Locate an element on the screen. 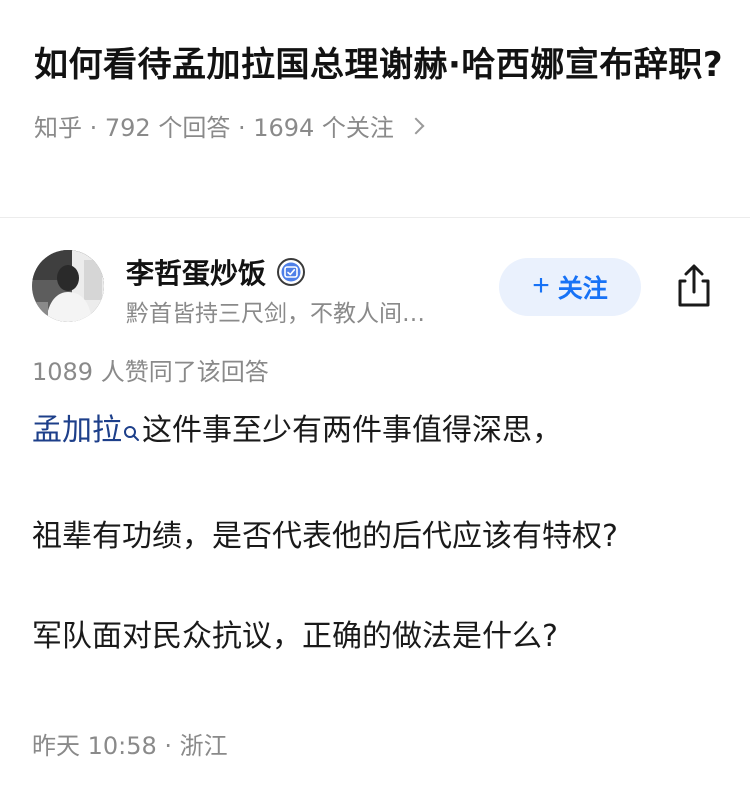 The height and width of the screenshot is (785, 750). share-button is located at coordinates (694, 286).